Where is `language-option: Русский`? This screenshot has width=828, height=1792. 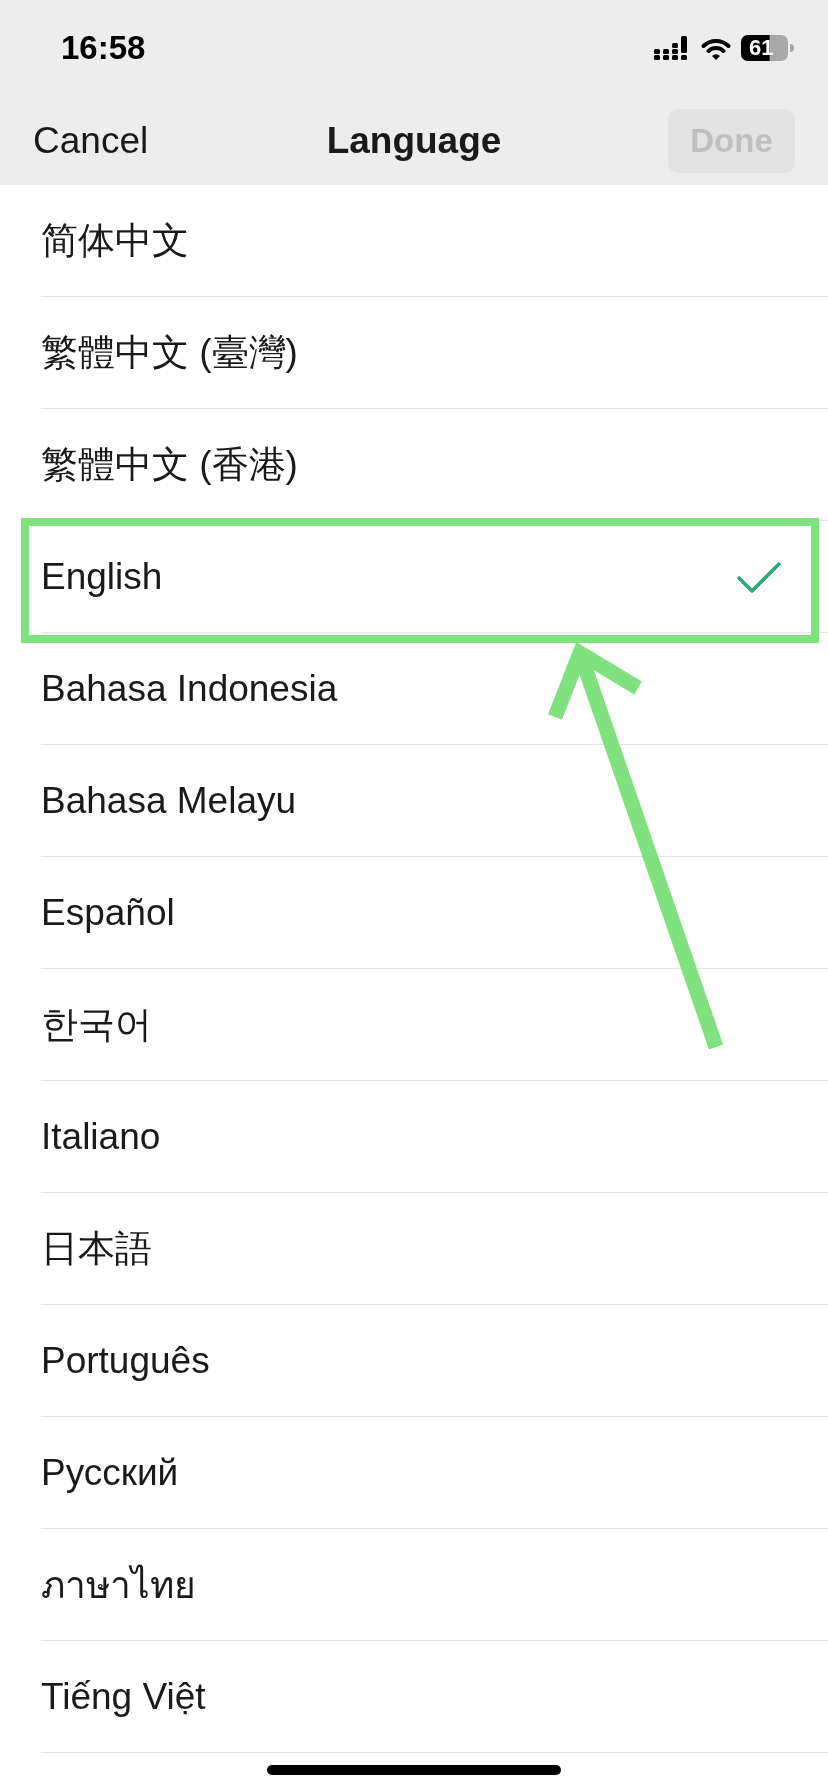 language-option: Русский is located at coordinates (434, 1473).